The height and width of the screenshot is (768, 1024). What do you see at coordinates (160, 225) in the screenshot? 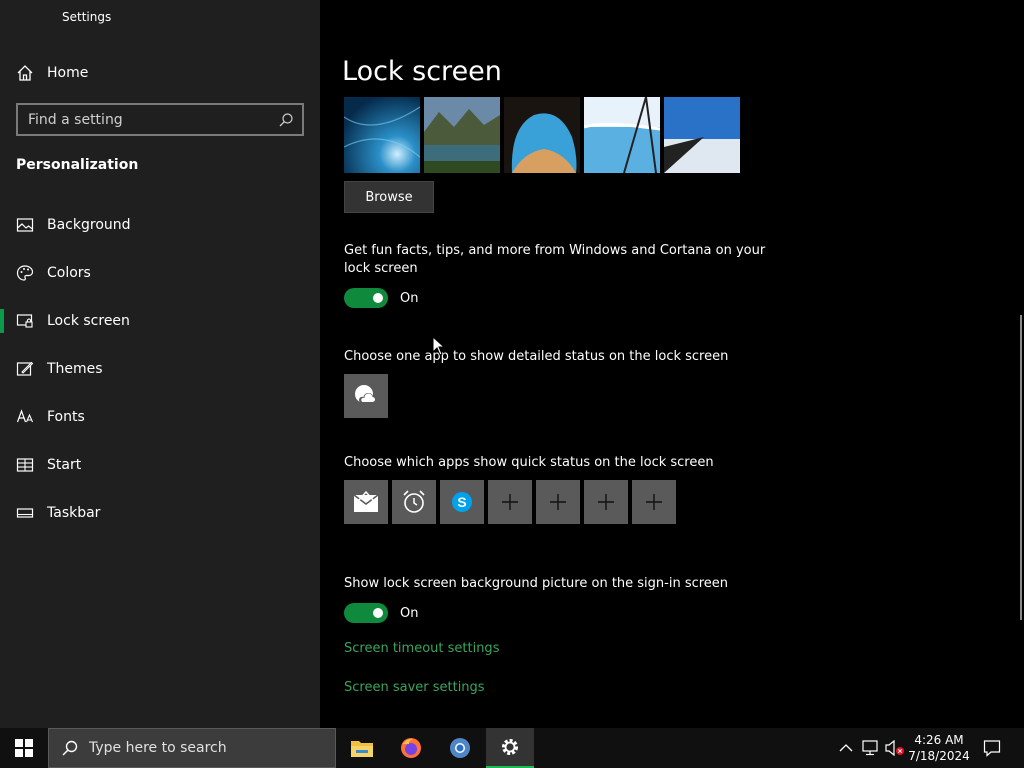
I see `sidebar-item-background: Background` at bounding box center [160, 225].